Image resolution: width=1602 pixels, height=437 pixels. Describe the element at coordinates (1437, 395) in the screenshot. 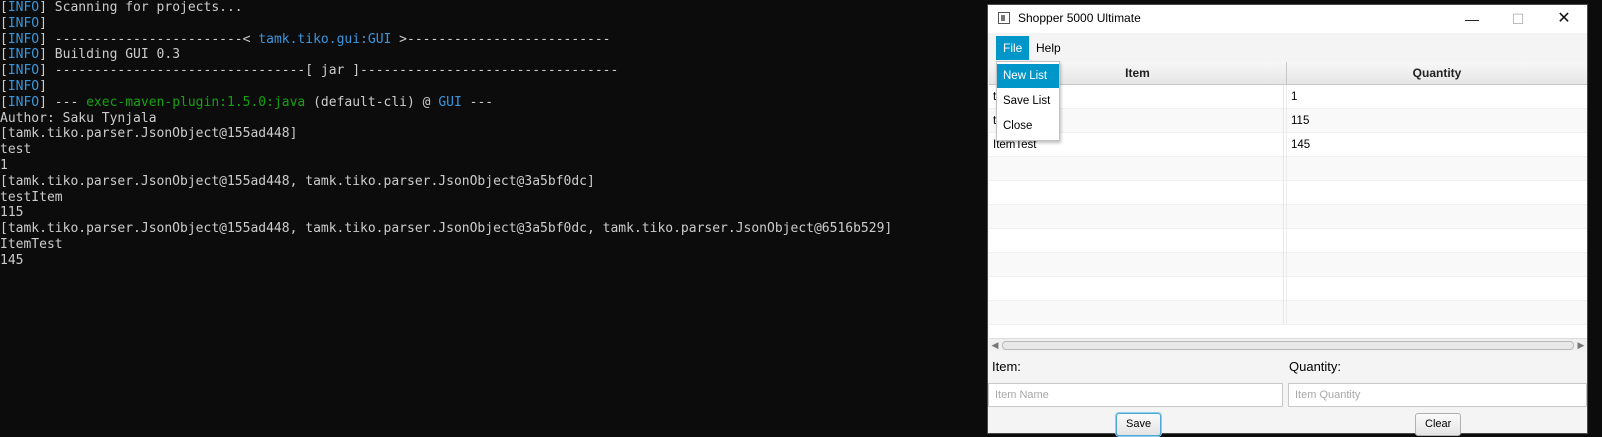

I see `item-quantity-input` at that location.